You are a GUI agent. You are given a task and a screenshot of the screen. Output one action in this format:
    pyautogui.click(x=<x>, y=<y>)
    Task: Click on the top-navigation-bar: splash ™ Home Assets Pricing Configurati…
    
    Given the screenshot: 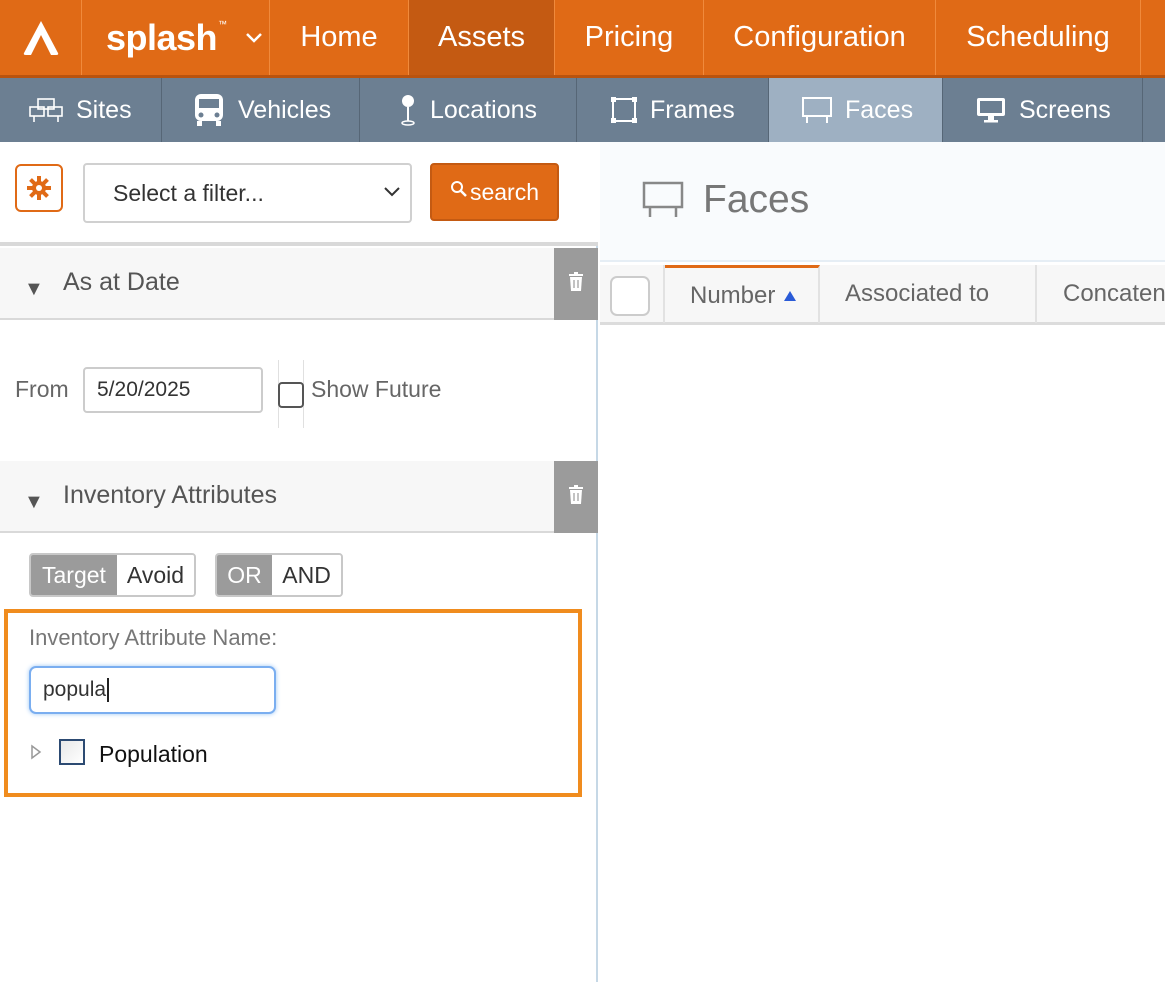 What is the action you would take?
    pyautogui.click(x=582, y=39)
    